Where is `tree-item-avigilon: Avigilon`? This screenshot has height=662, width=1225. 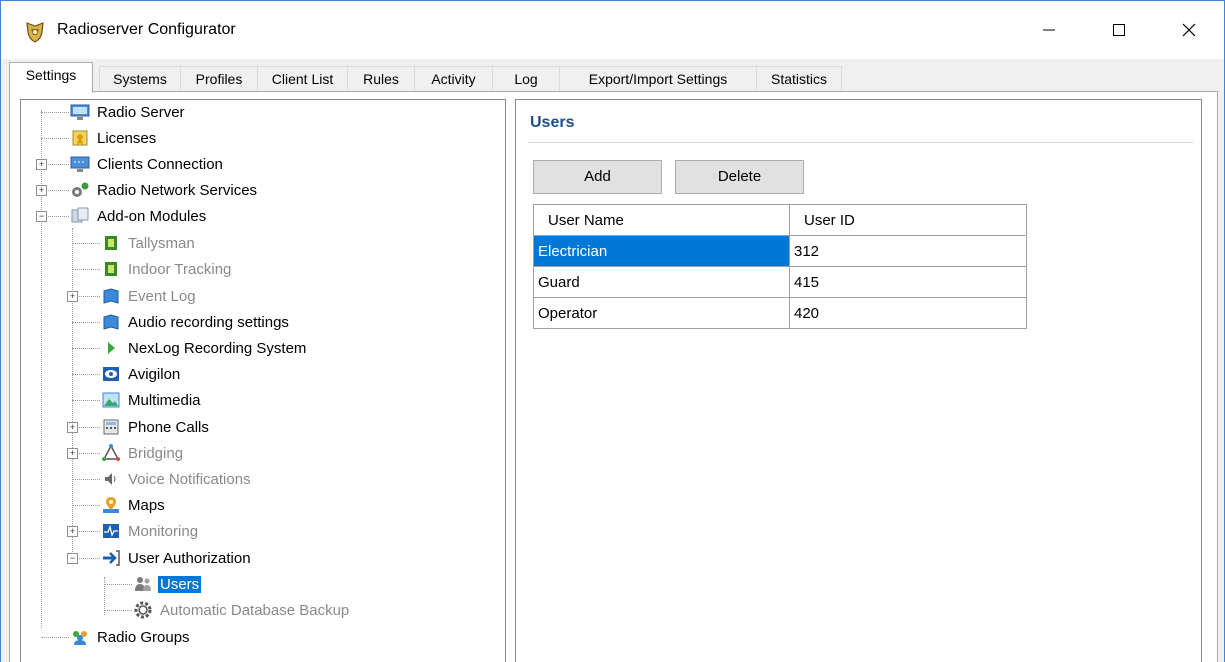 tree-item-avigilon: Avigilon is located at coordinates (141, 374).